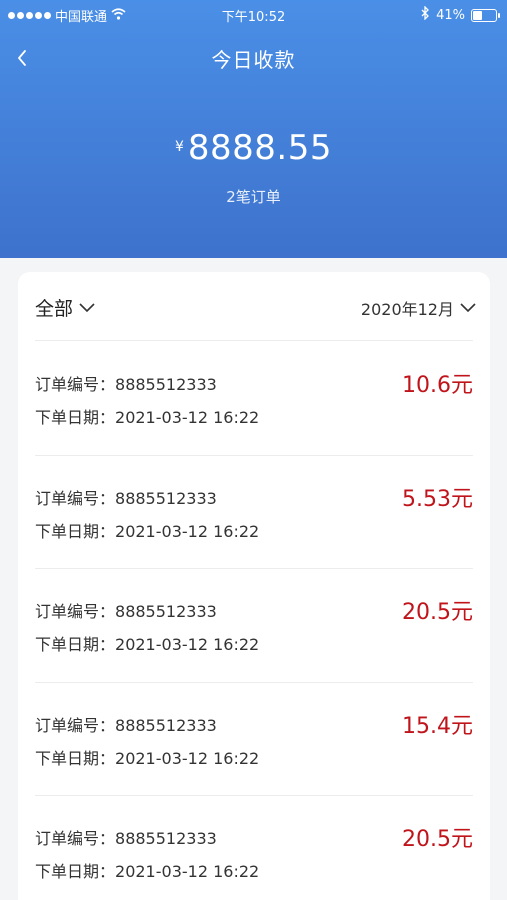 This screenshot has width=507, height=900. I want to click on order-price: 15.4元, so click(437, 726).